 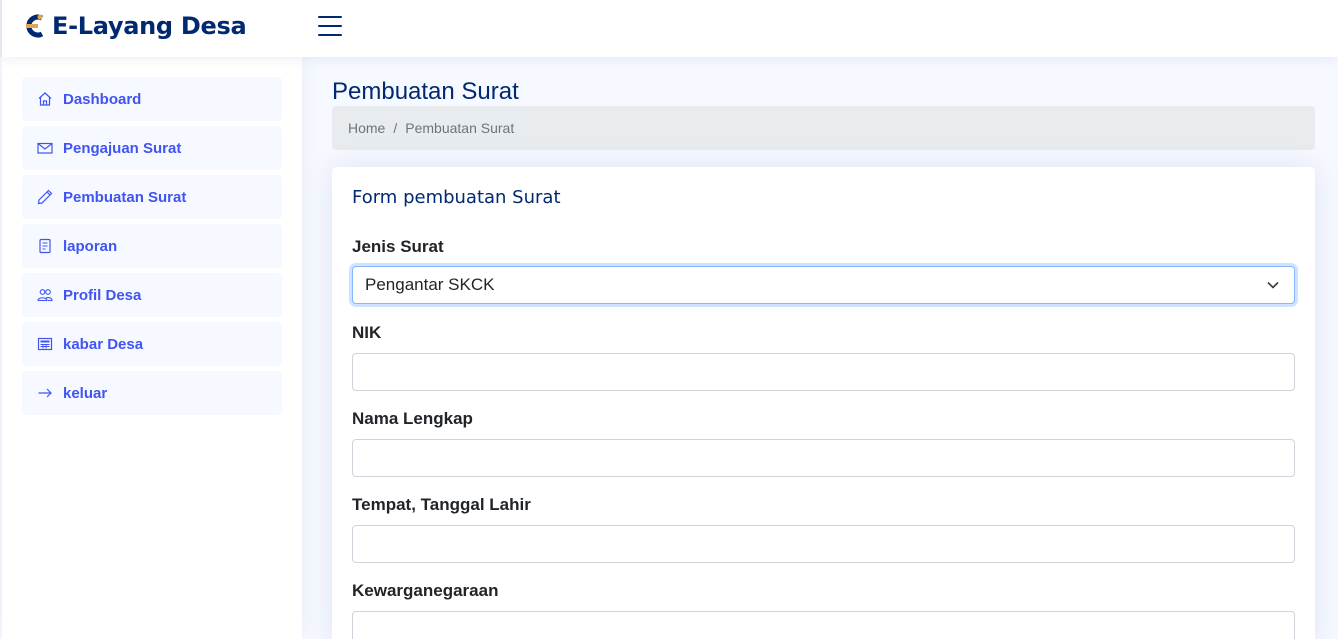 What do you see at coordinates (669, 28) in the screenshot?
I see `top-header: E-Layang Desa` at bounding box center [669, 28].